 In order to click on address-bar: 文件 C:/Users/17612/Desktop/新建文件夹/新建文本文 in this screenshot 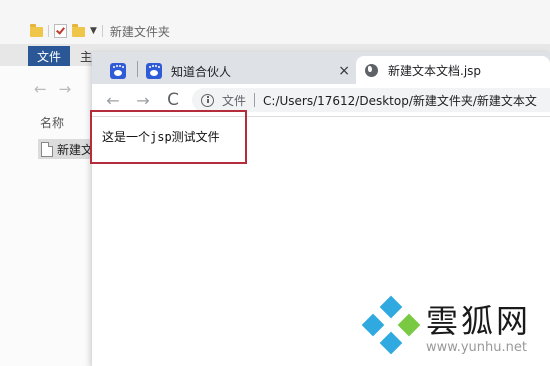, I will do `click(371, 100)`.